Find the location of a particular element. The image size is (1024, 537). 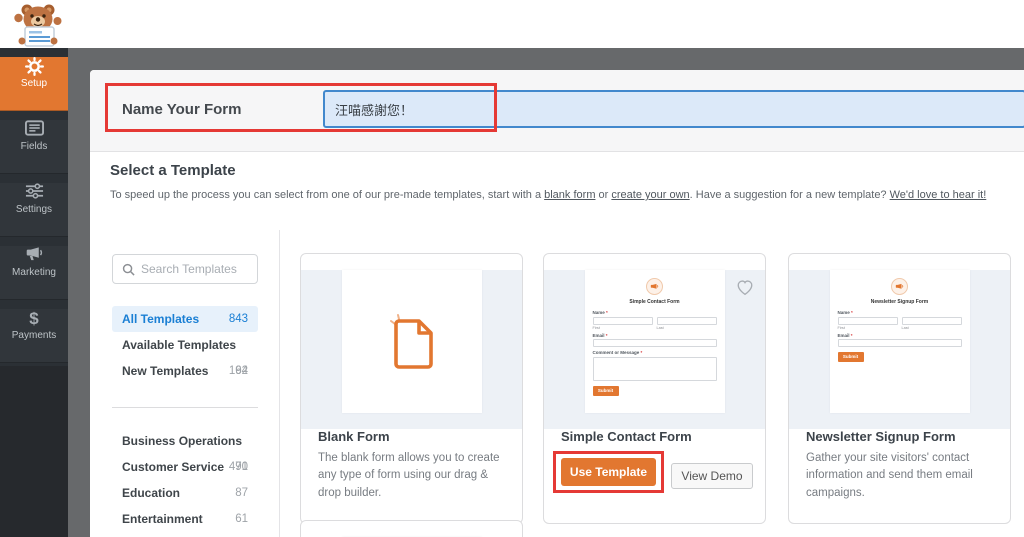

sliders-icon is located at coordinates (34, 192).